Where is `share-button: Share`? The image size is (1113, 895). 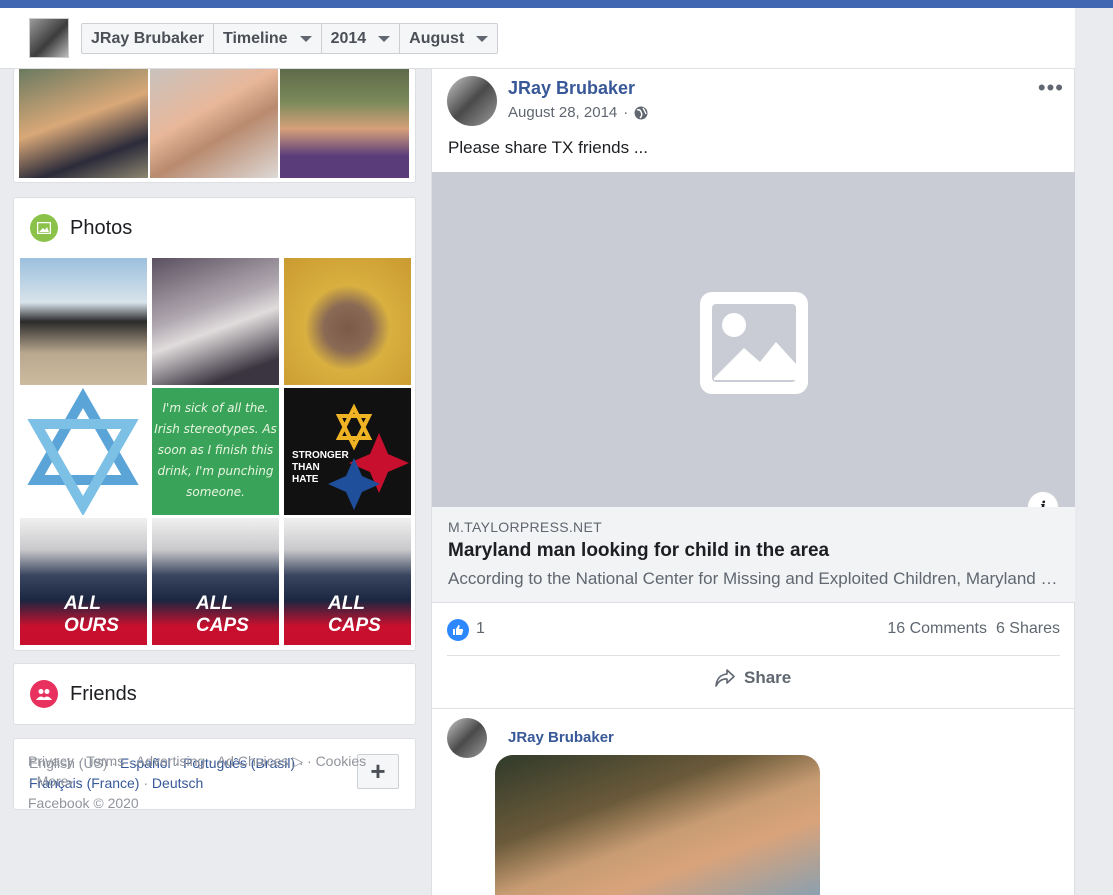
share-button: Share is located at coordinates (752, 678).